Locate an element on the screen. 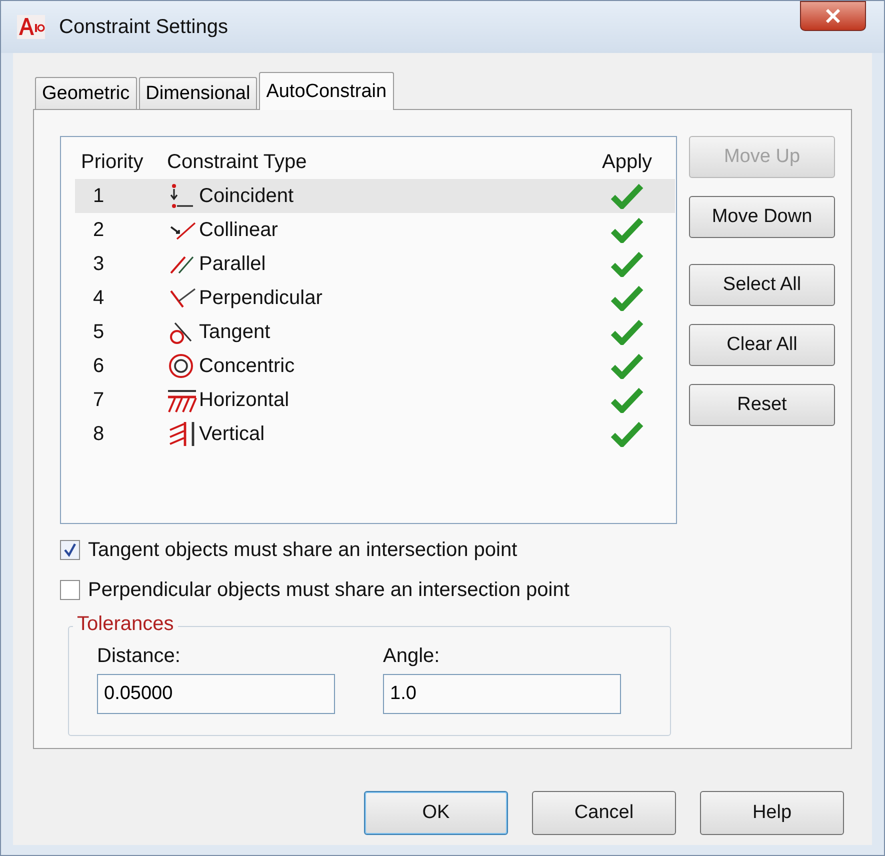 The width and height of the screenshot is (885, 856). dialog-button: Cancel is located at coordinates (604, 813).